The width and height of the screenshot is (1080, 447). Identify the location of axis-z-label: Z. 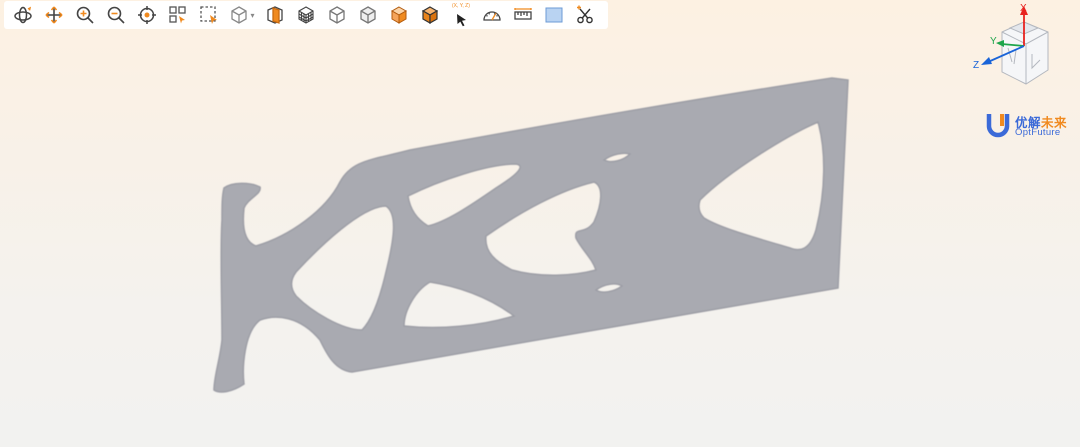
(976, 65).